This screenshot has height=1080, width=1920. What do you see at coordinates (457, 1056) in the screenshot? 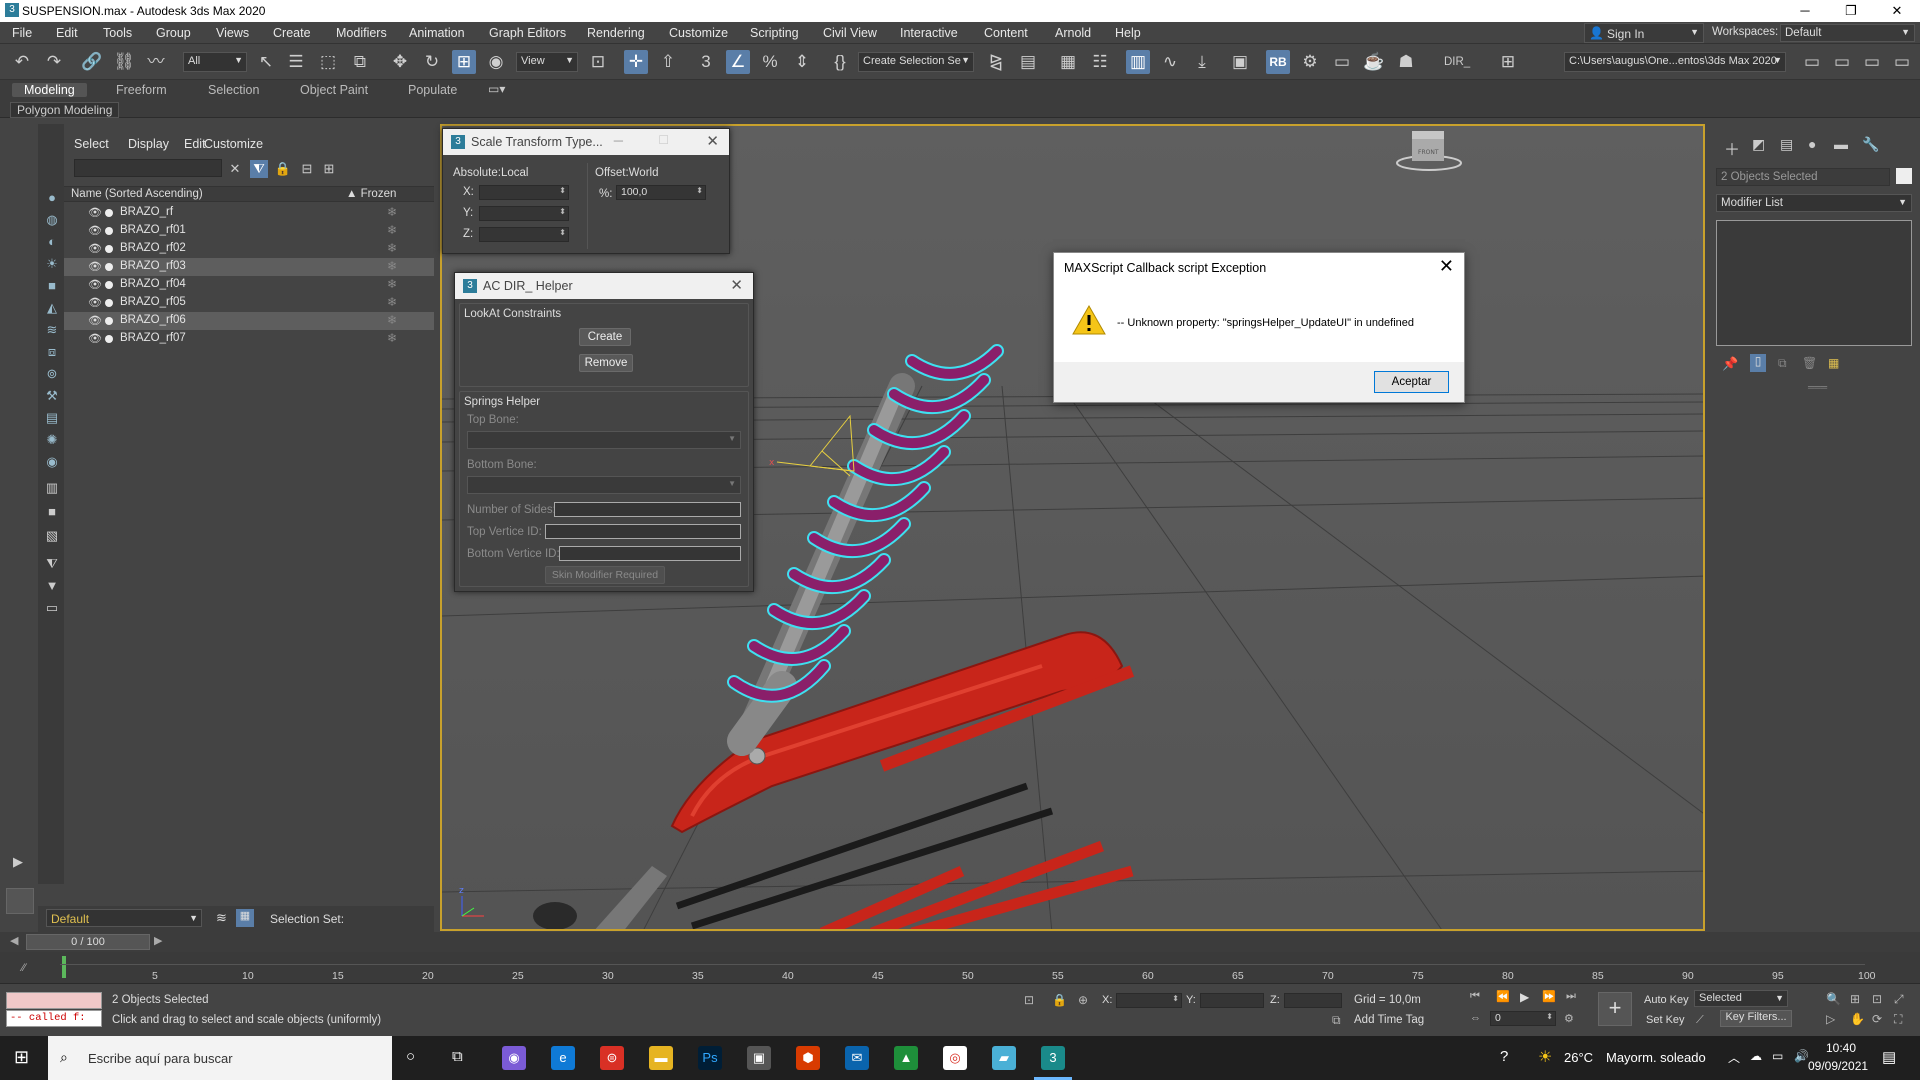
I see `task-view-icon: ⧉` at bounding box center [457, 1056].